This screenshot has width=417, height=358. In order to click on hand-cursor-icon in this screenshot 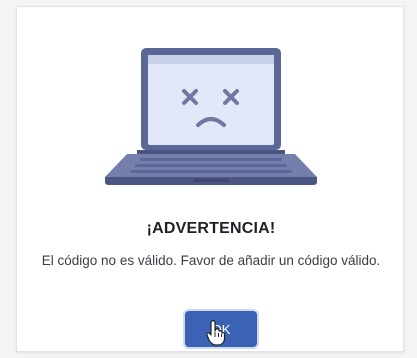, I will do `click(216, 333)`.